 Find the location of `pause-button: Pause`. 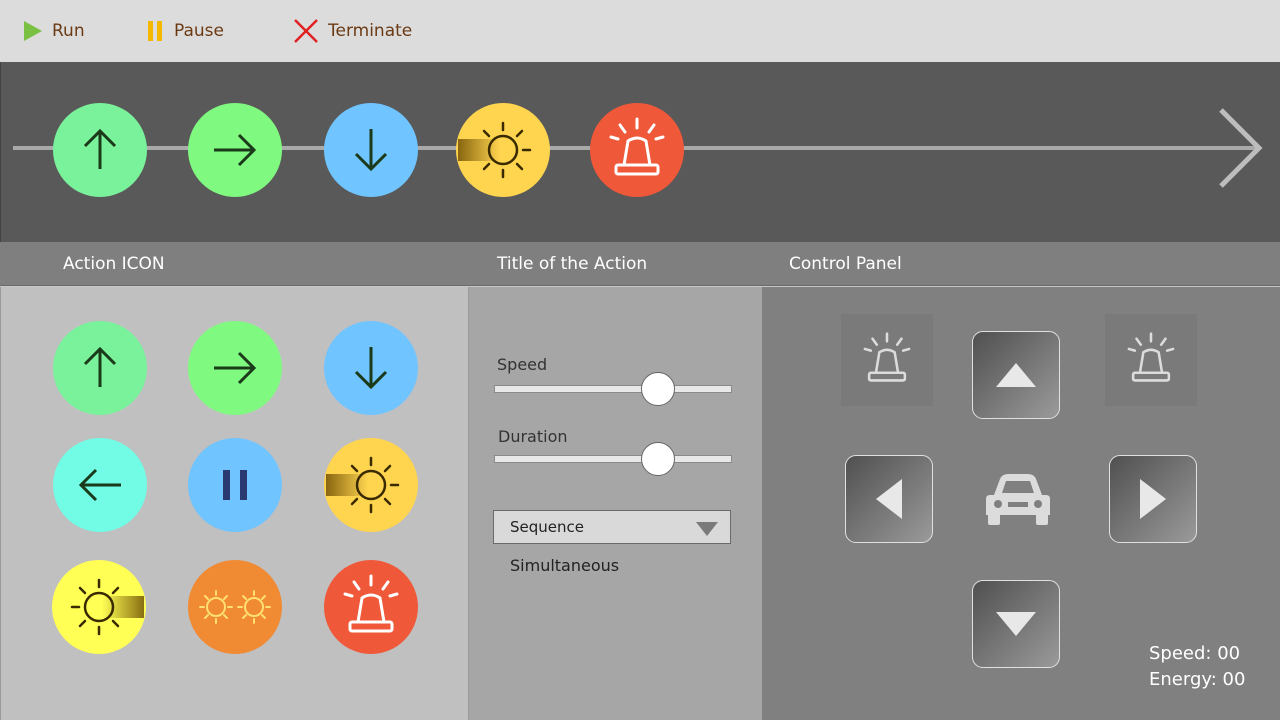

pause-button: Pause is located at coordinates (185, 31).